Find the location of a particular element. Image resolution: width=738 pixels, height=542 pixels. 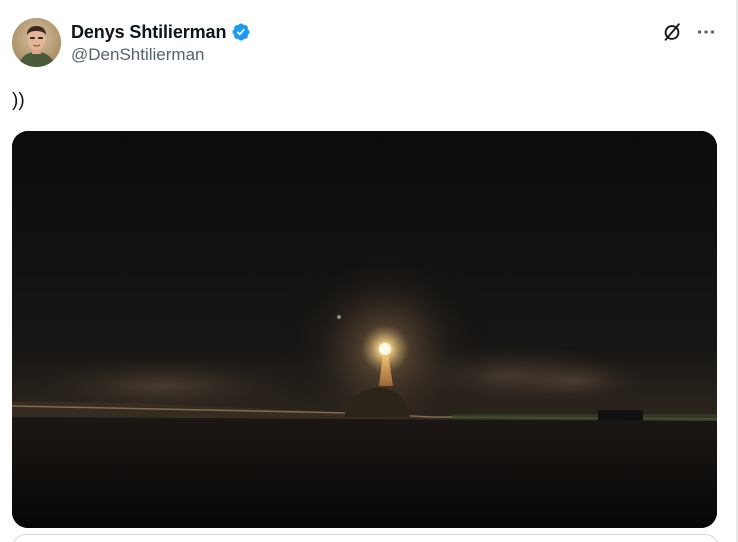

verified-badge-icon is located at coordinates (241, 32).